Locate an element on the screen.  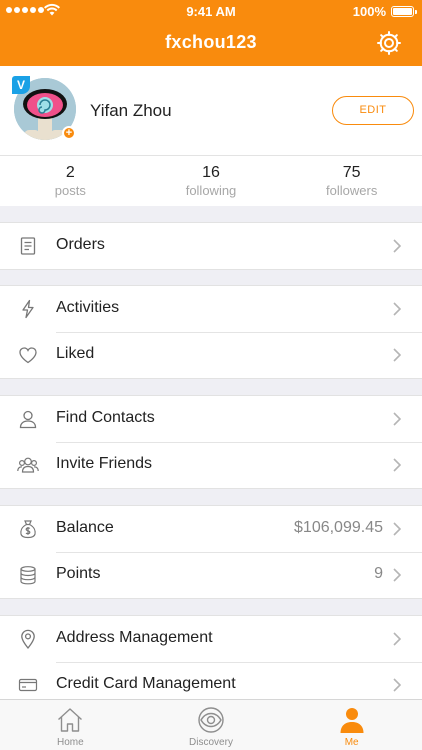
menu-item-label: Address Management is located at coordinates (134, 637).